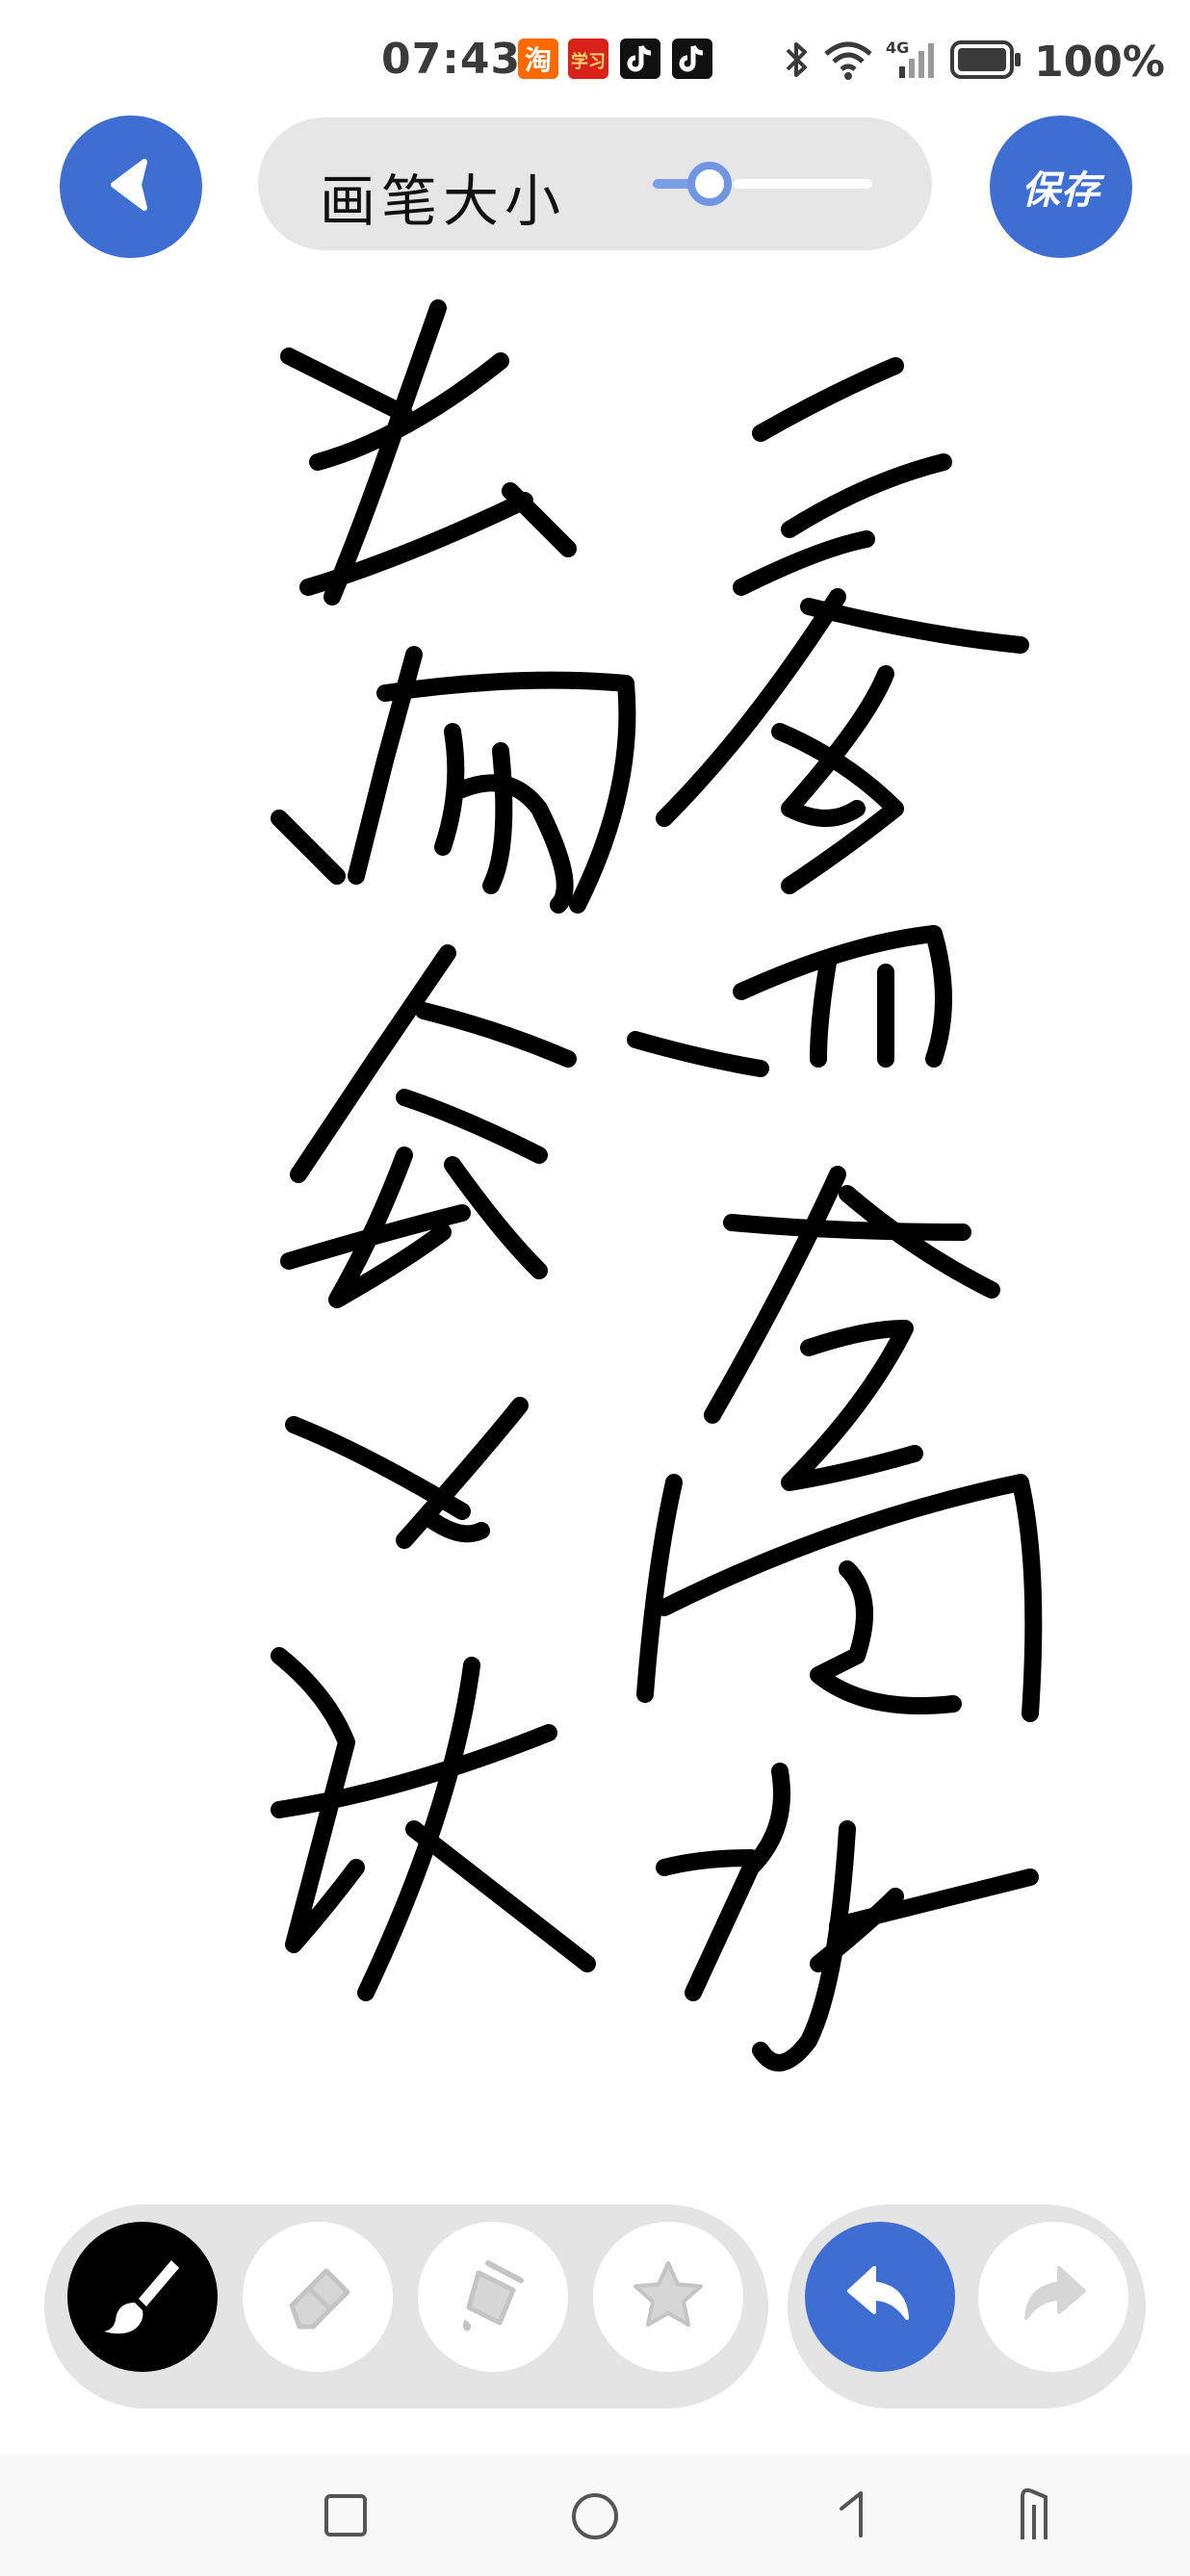  I want to click on status-bar: 07:43 淘 学习 4G 100%, so click(595, 58).